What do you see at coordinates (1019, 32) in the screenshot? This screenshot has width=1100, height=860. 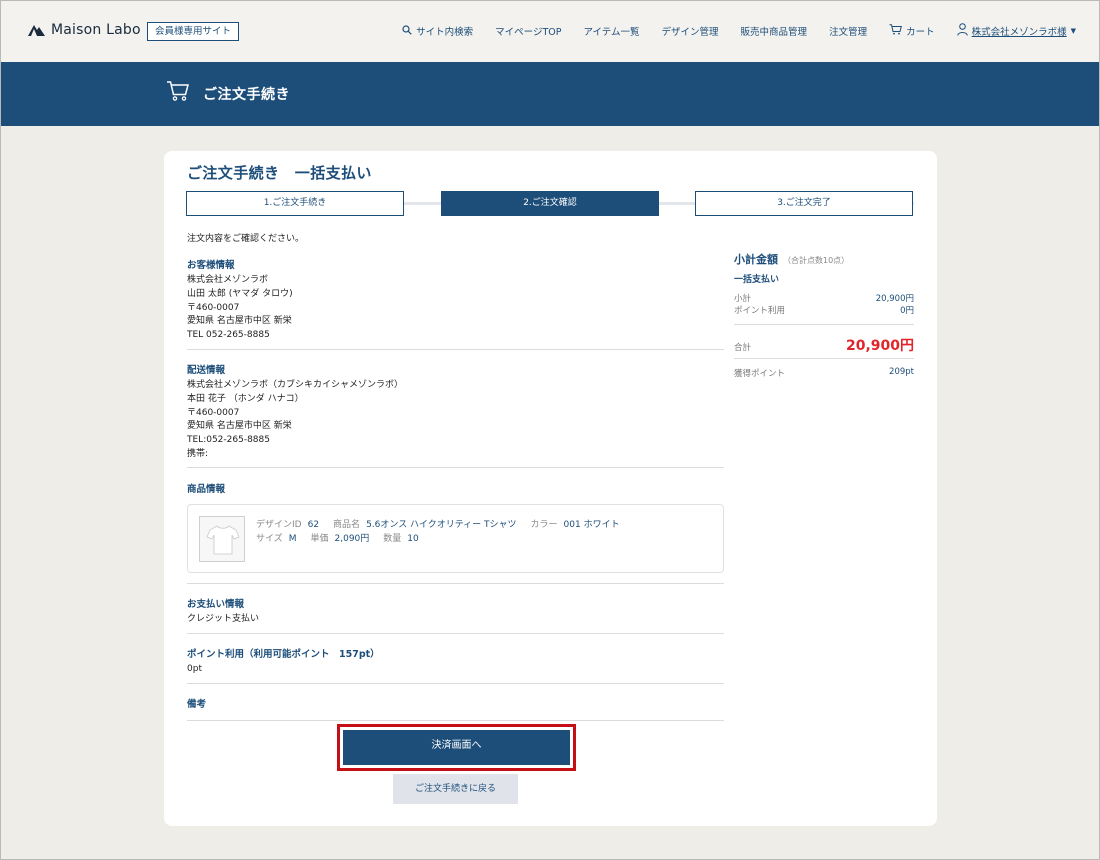 I see `nav-user-label: 株式会社メゾンラボ様` at bounding box center [1019, 32].